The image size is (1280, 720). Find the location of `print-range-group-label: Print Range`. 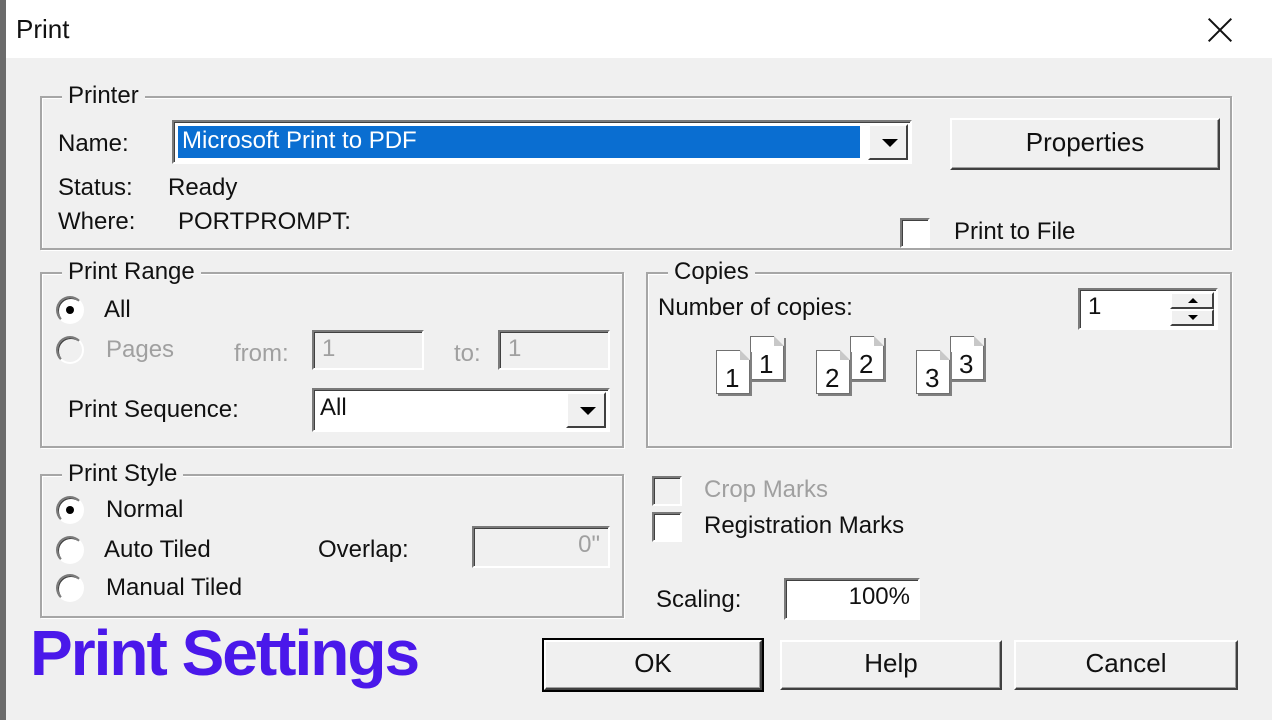

print-range-group-label: Print Range is located at coordinates (131, 272).